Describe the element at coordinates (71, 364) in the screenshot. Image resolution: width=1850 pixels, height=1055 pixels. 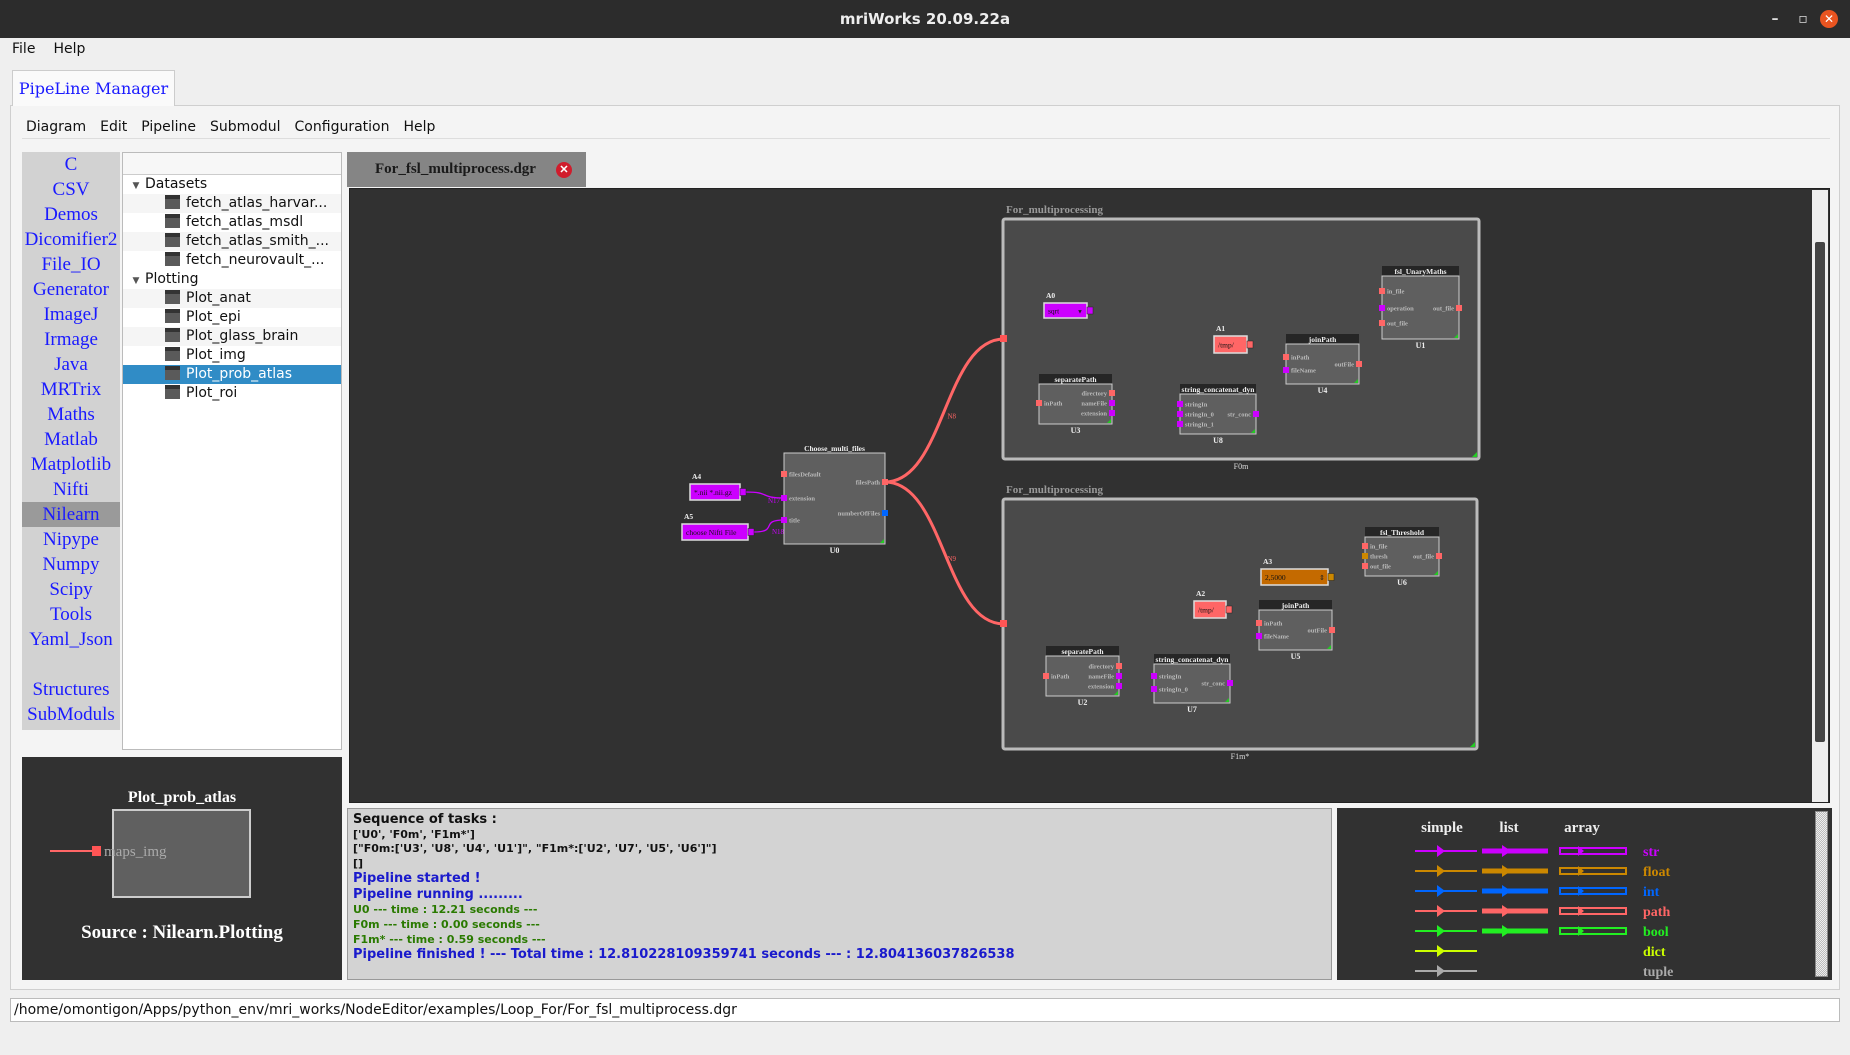
I see `library-item: Java` at that location.